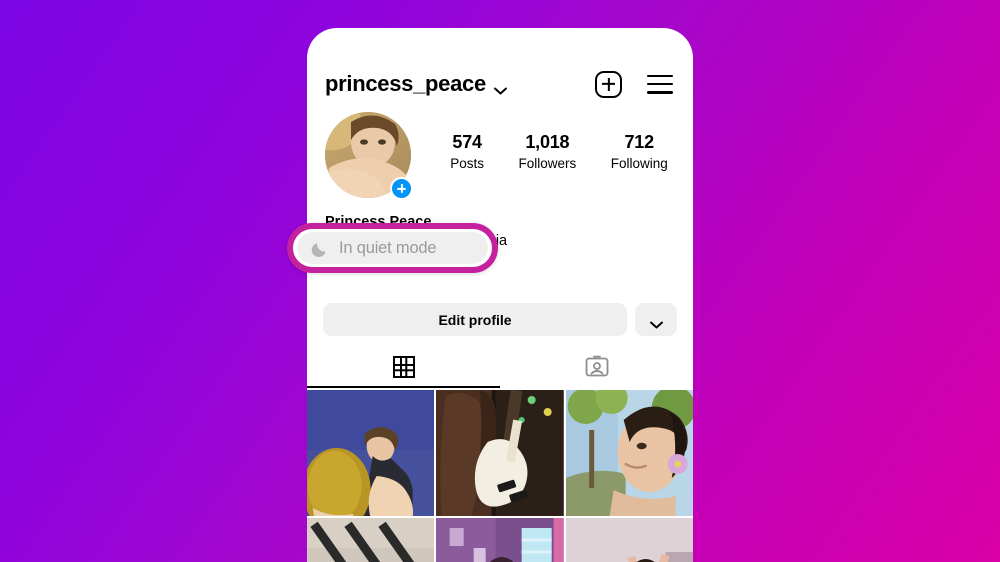 The width and height of the screenshot is (1000, 562). I want to click on stat-label: Posts, so click(467, 163).